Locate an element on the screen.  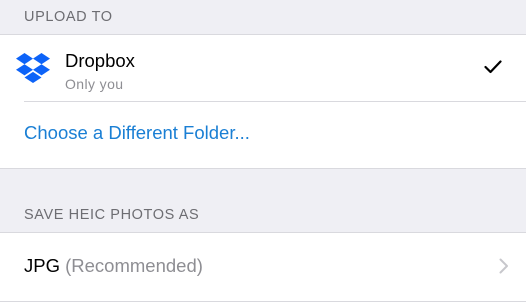
save-heic-header: SAVE HEIC PHOTOS AS is located at coordinates (112, 215).